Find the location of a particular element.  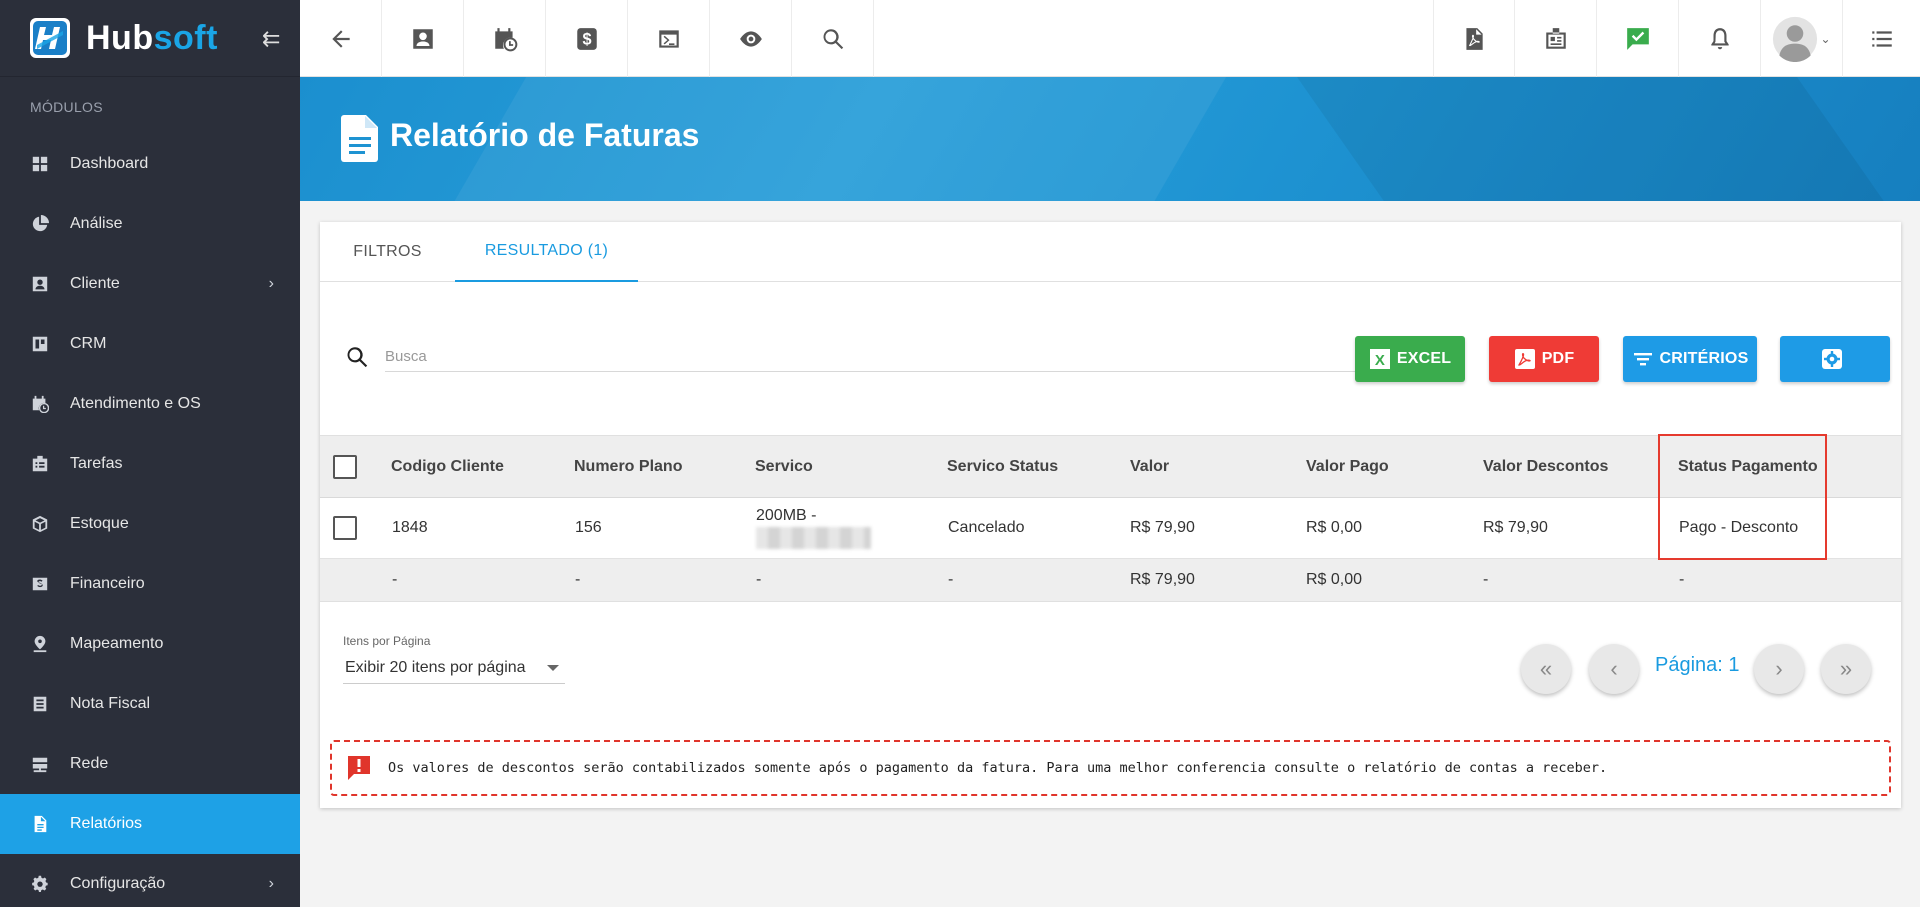

total-servico-status: - is located at coordinates (951, 579).